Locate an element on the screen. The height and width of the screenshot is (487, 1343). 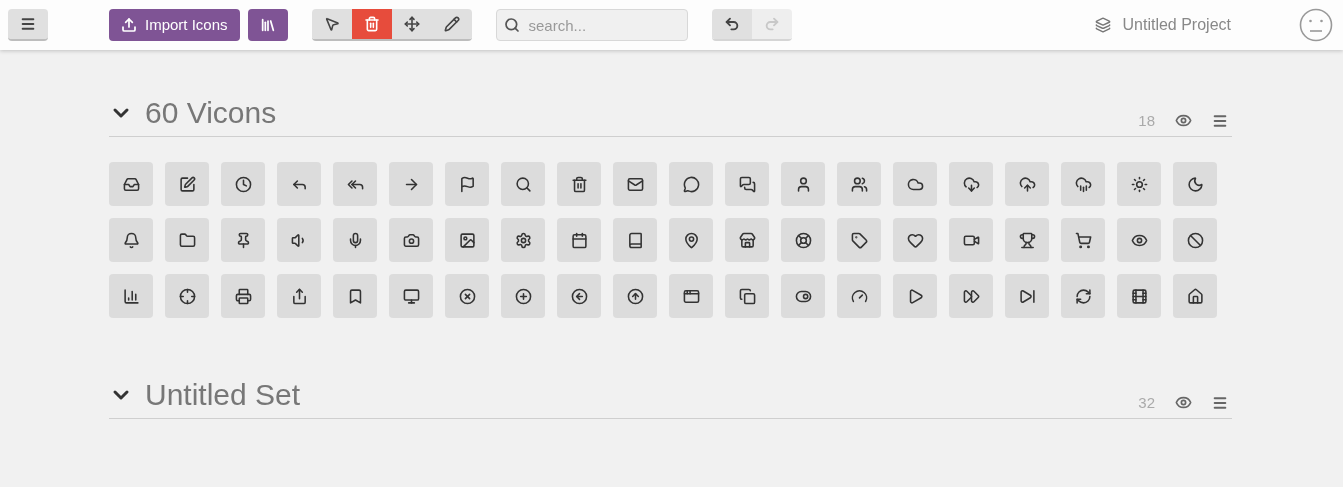
clock-icon is located at coordinates (243, 184).